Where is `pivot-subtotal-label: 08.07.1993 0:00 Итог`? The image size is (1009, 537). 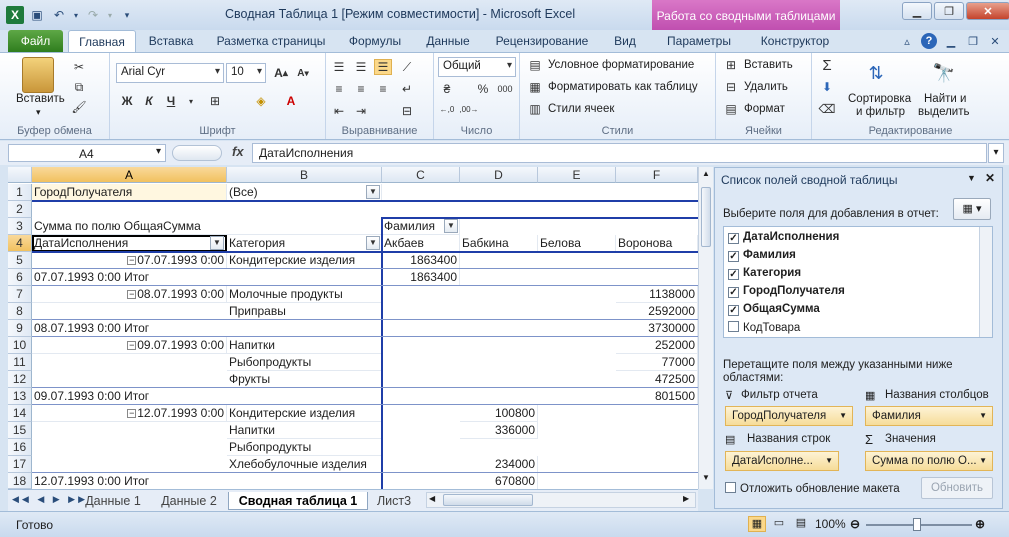
pivot-subtotal-label: 08.07.1993 0:00 Итог is located at coordinates (207, 328).